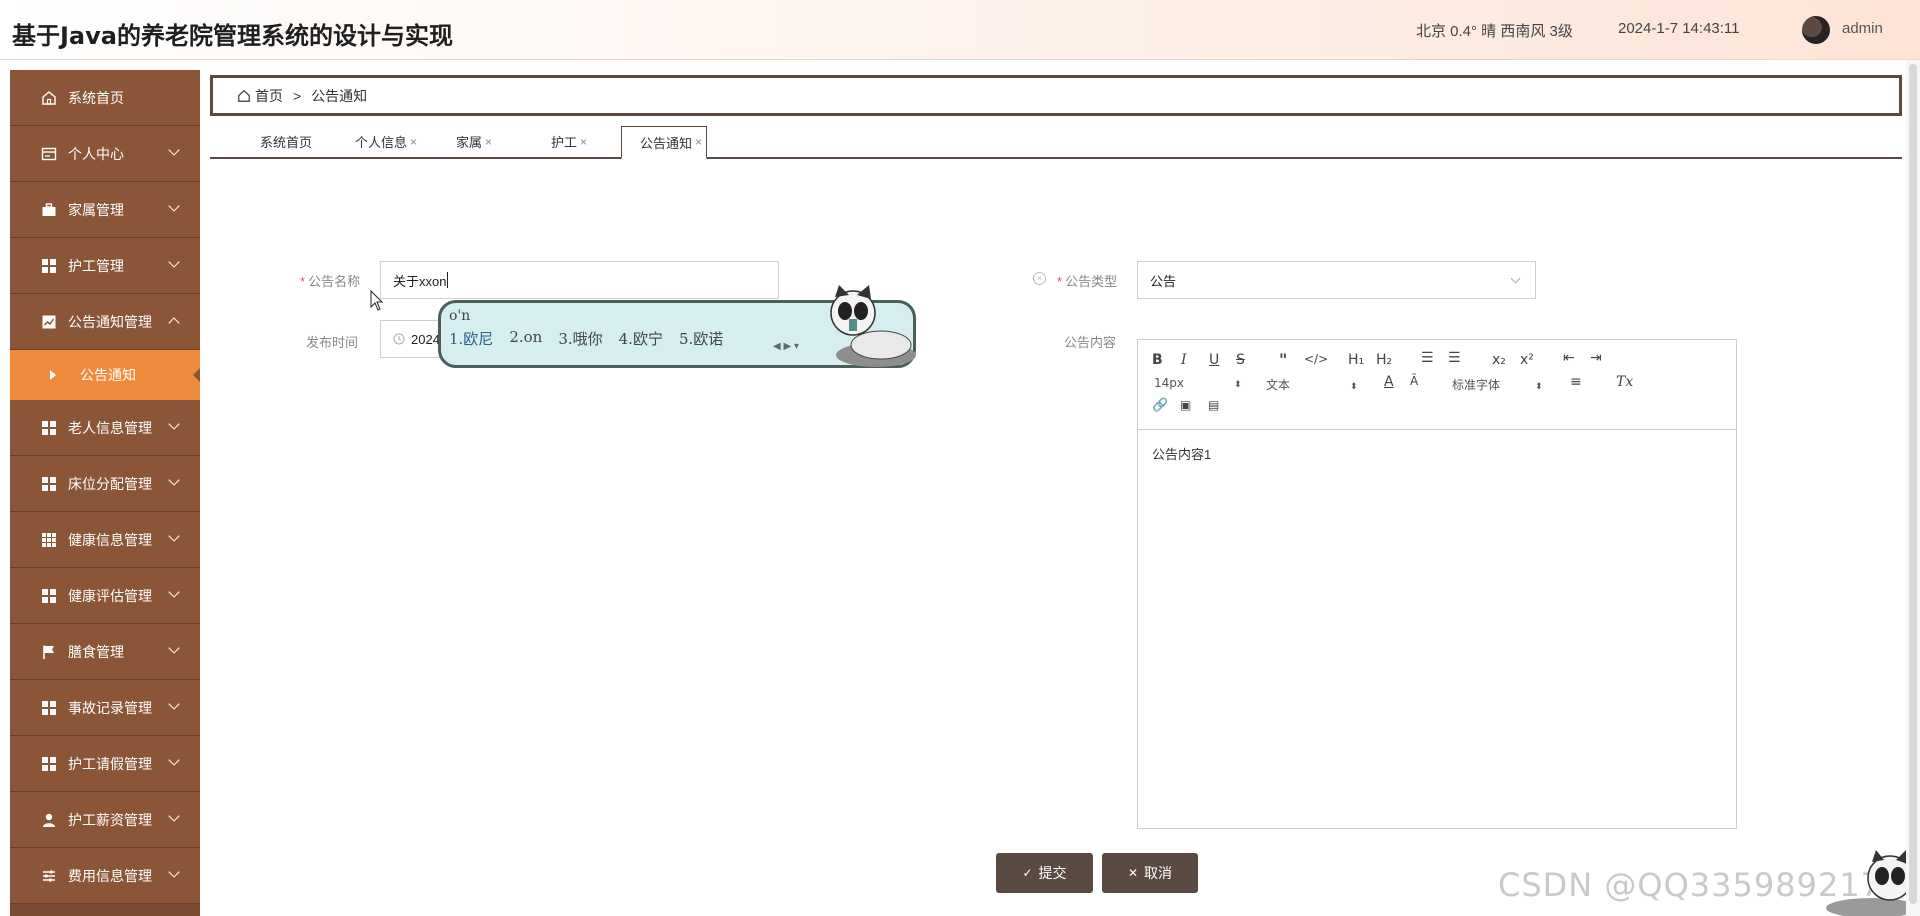  Describe the element at coordinates (1336, 280) in the screenshot. I see `type-select: 公告` at that location.